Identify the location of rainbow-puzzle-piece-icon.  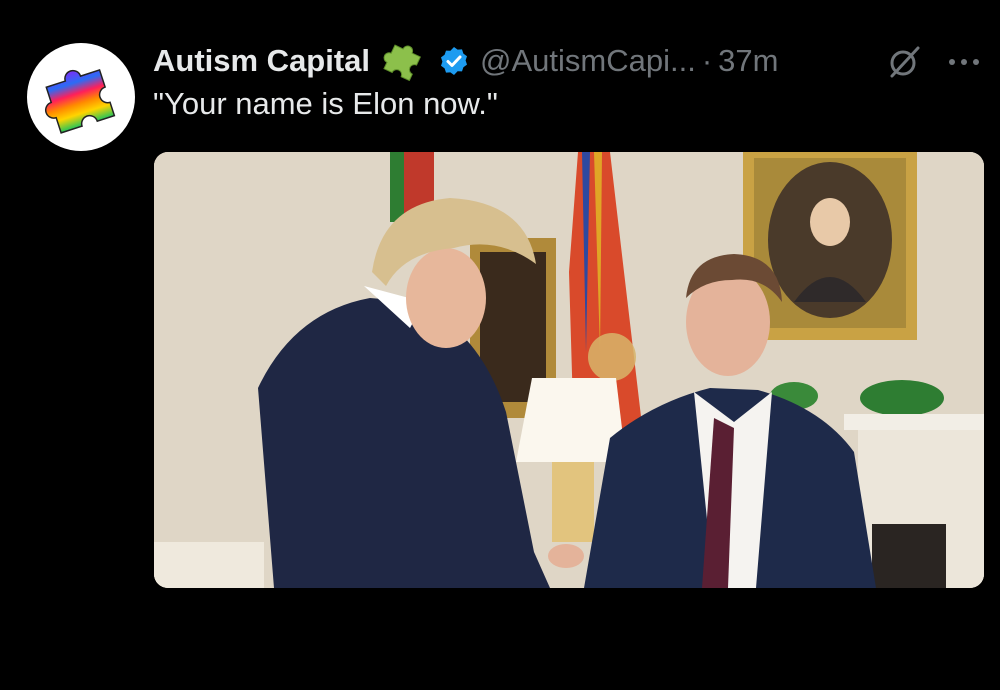
(80, 101).